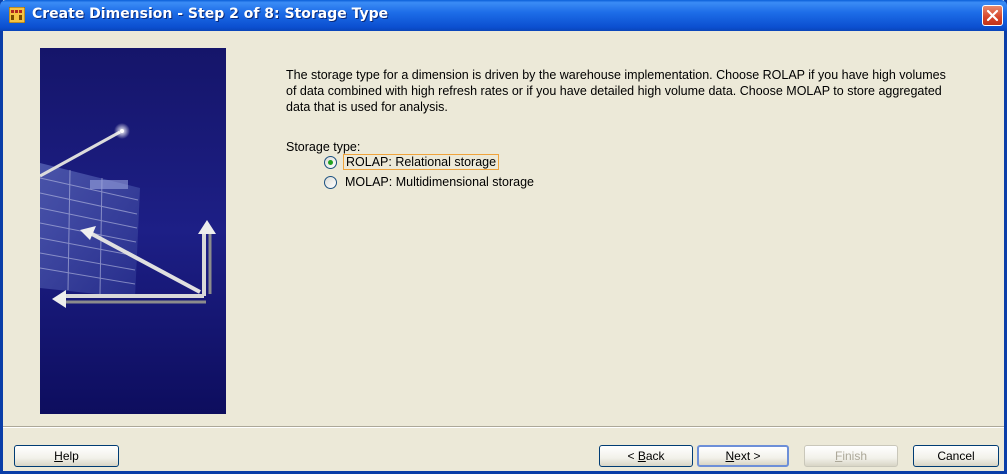 This screenshot has height=474, width=1007. I want to click on close-icon, so click(992, 15).